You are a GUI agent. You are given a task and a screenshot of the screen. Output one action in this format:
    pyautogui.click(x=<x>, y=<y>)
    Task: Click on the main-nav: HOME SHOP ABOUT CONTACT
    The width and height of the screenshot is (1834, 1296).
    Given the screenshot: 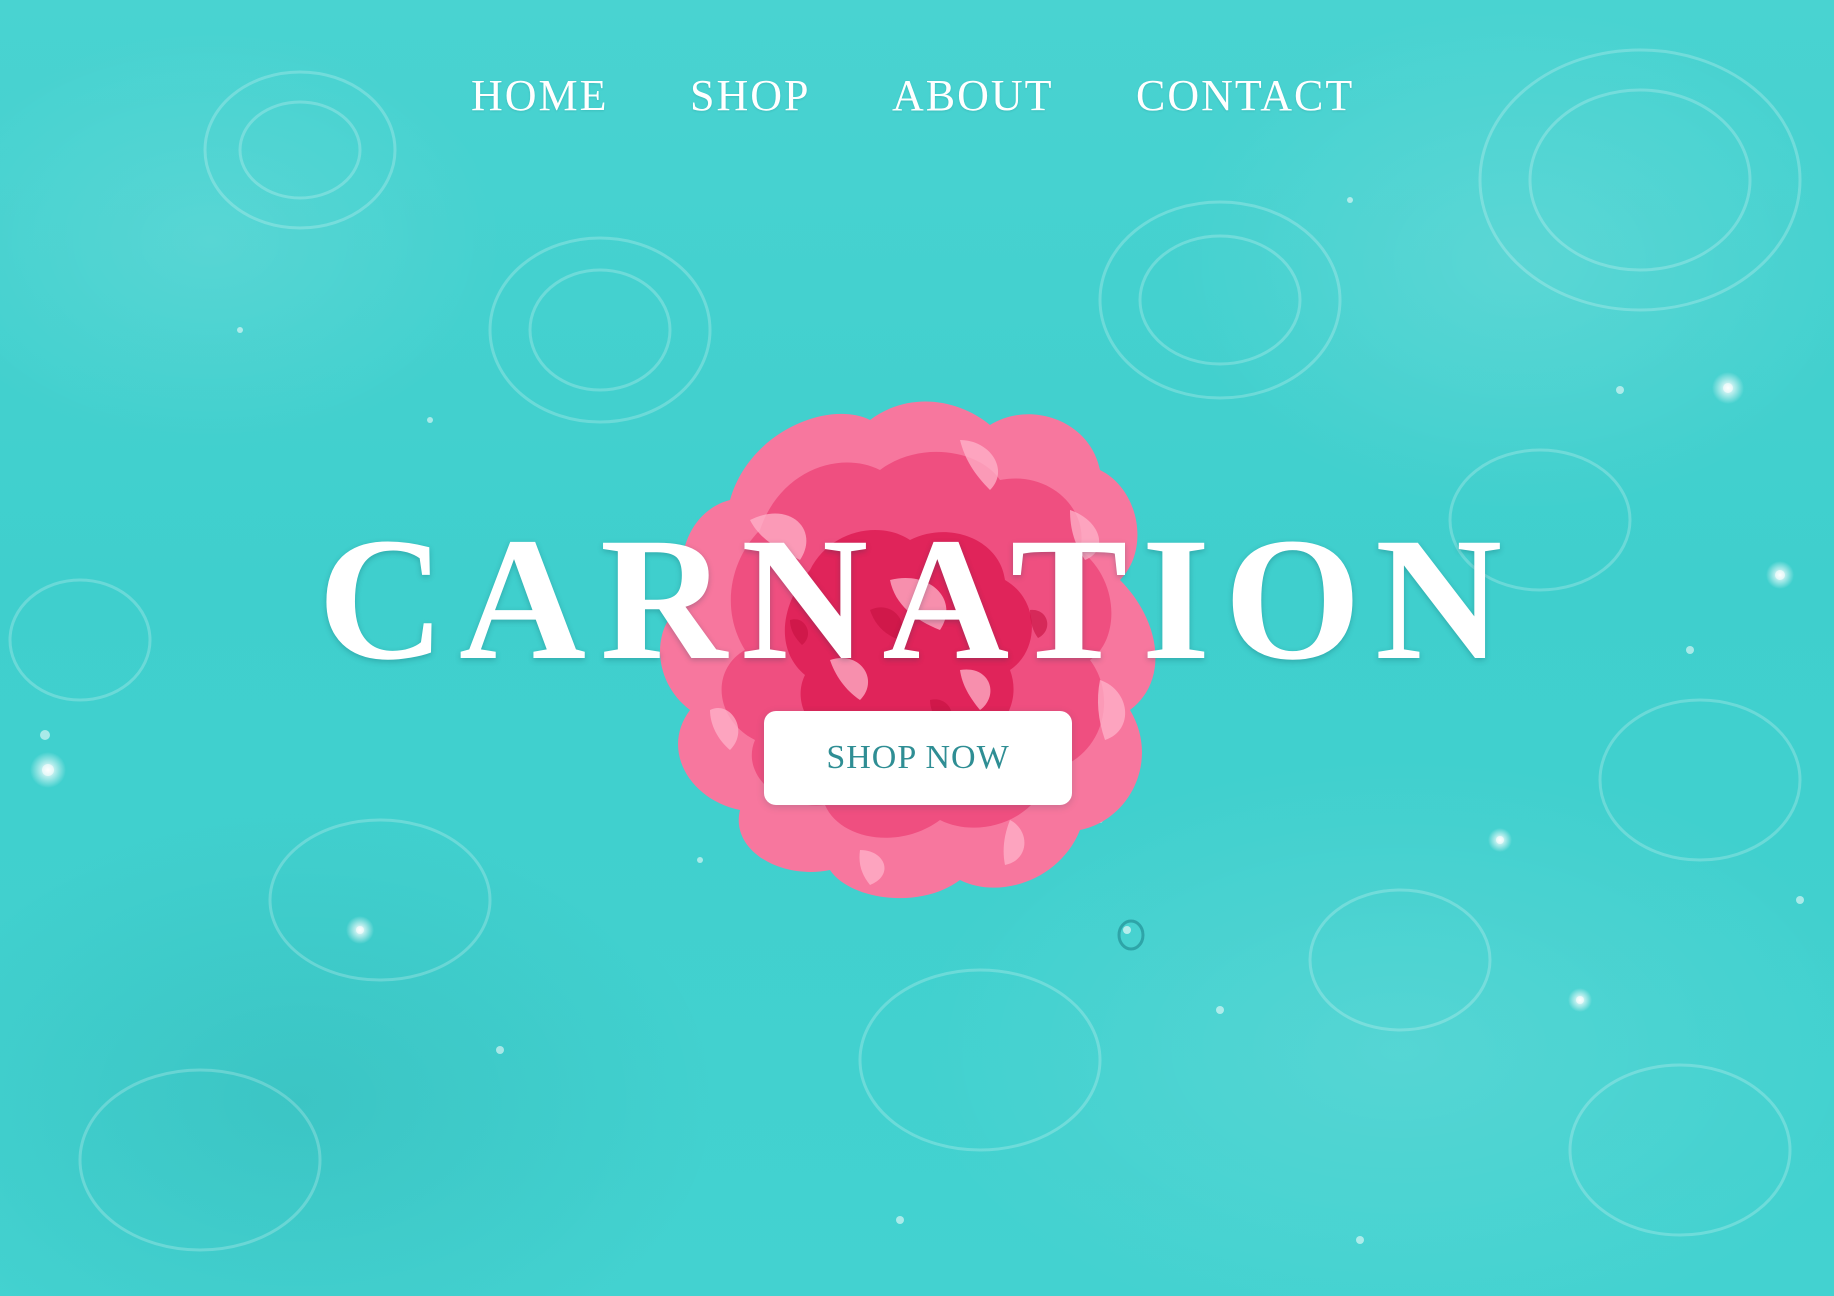 What is the action you would take?
    pyautogui.click(x=917, y=96)
    